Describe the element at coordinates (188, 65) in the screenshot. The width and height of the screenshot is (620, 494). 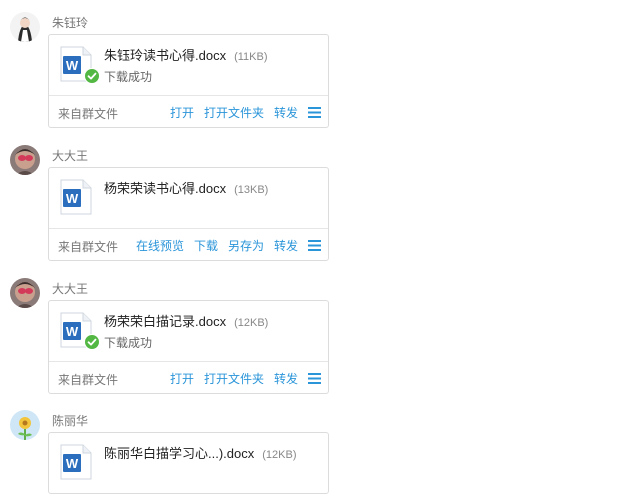
I see `file-card-body: W 朱钰玲读书心得.docx (11KB) 下载成功` at that location.